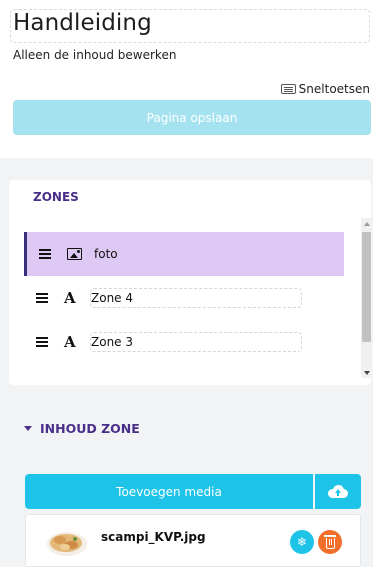  What do you see at coordinates (67, 544) in the screenshot?
I see `media-thumbnail` at bounding box center [67, 544].